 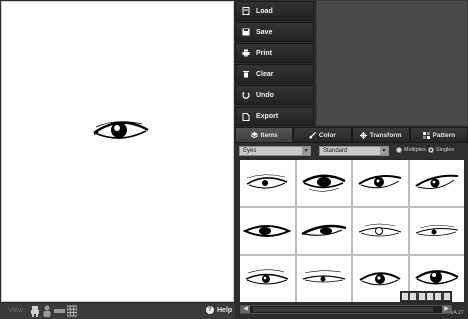 I want to click on radio-singles: Singles, so click(x=441, y=150).